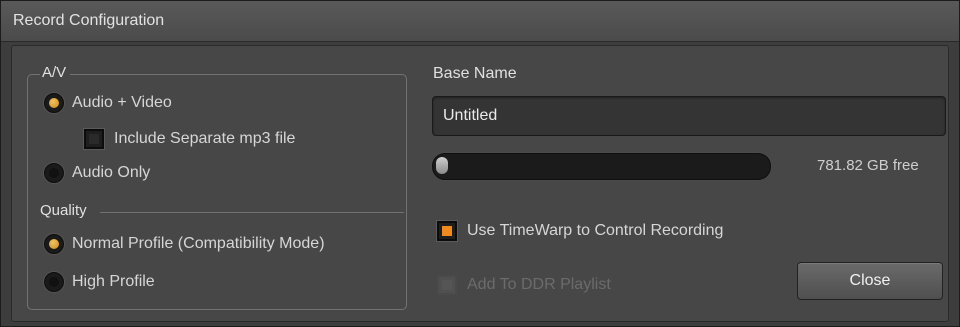 This screenshot has height=327, width=960. I want to click on dialog-title: Record Configuration, so click(89, 20).